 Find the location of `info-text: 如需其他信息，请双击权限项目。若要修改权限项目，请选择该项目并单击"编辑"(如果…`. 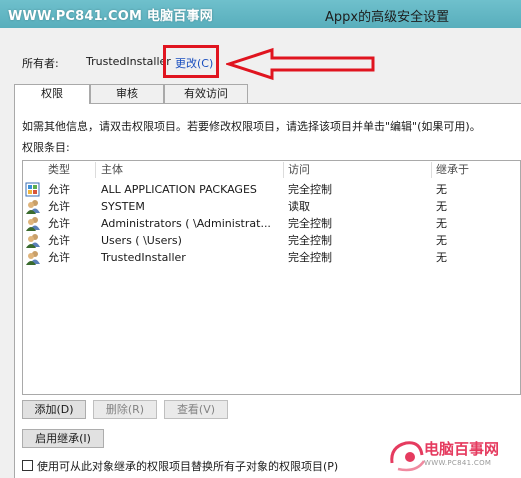

info-text: 如需其他信息，请双击权限项目。若要修改权限项目，请选择该项目并单击"编辑"(如果… is located at coordinates (251, 126).